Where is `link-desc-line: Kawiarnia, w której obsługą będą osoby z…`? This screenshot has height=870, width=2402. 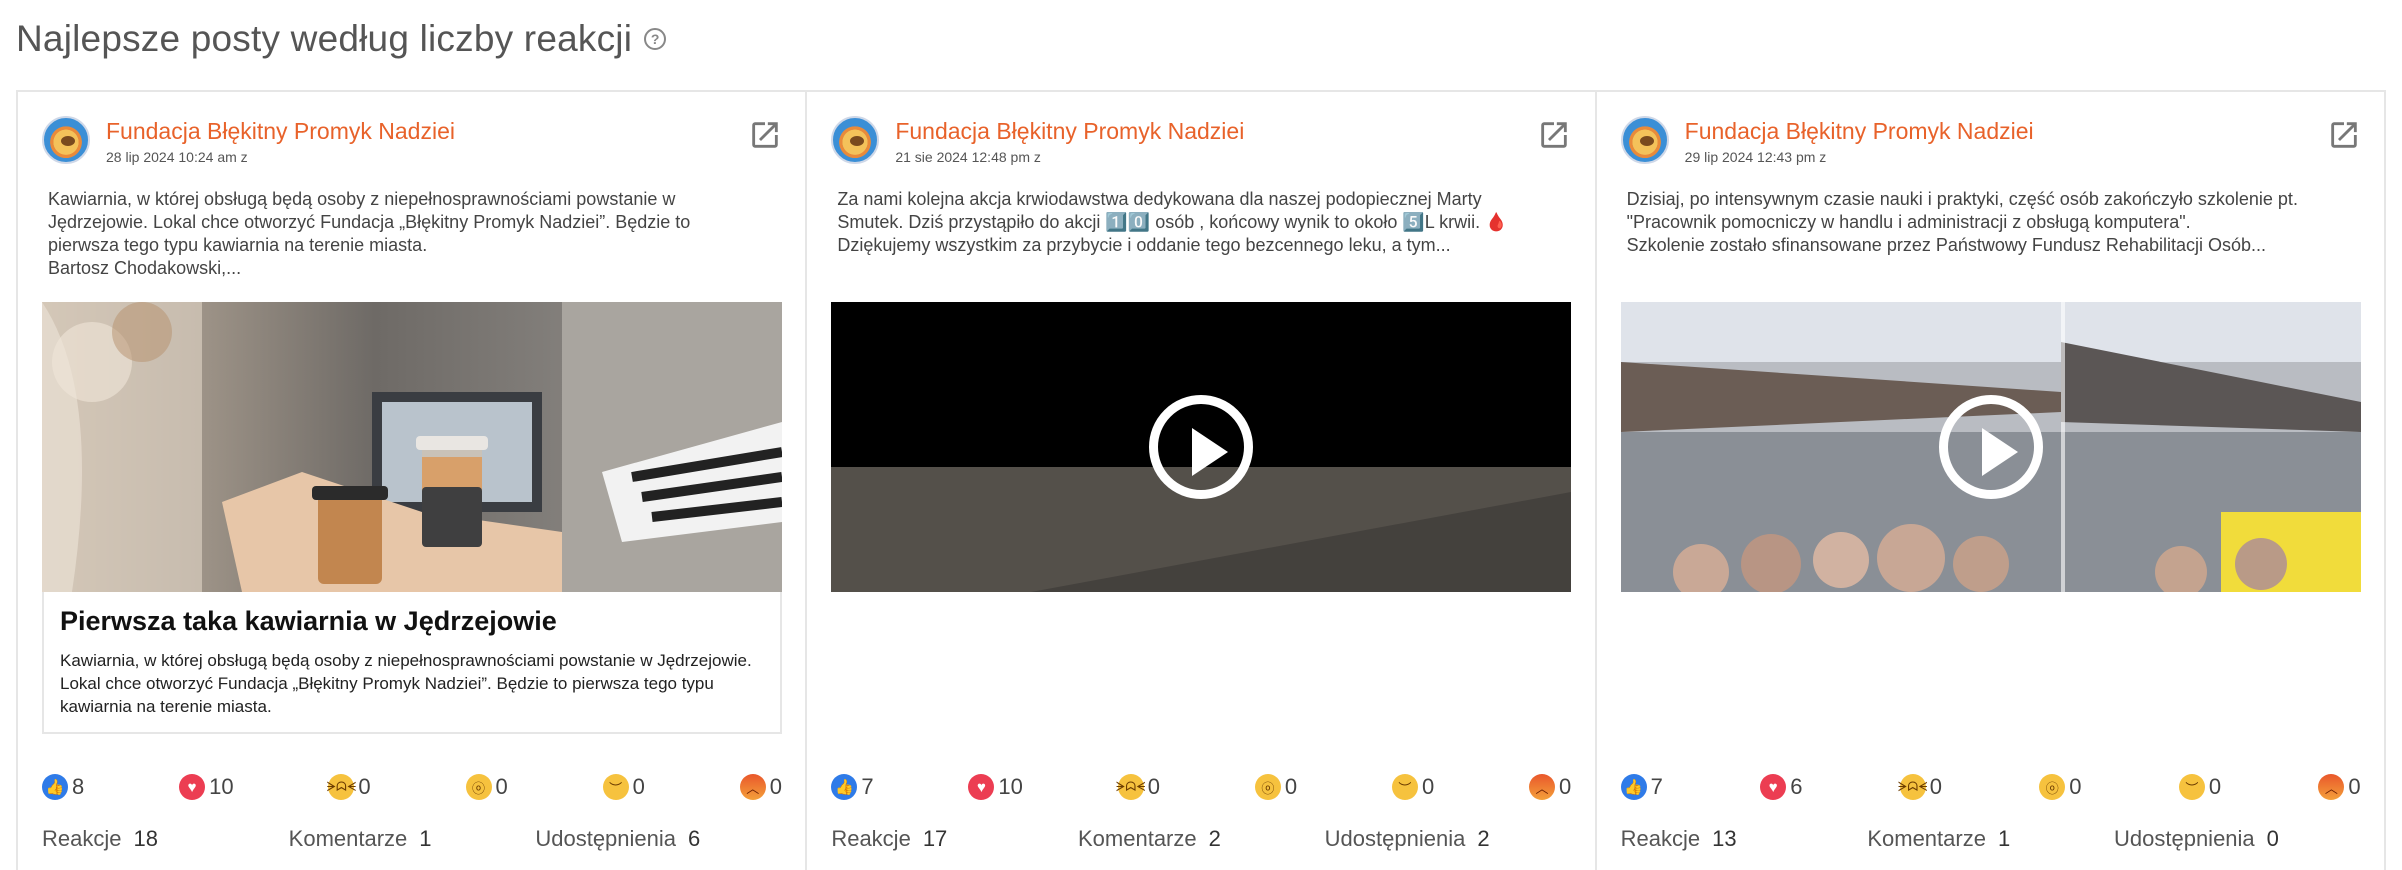 link-desc-line: Kawiarnia, w której obsługą będą osoby z… is located at coordinates (406, 660).